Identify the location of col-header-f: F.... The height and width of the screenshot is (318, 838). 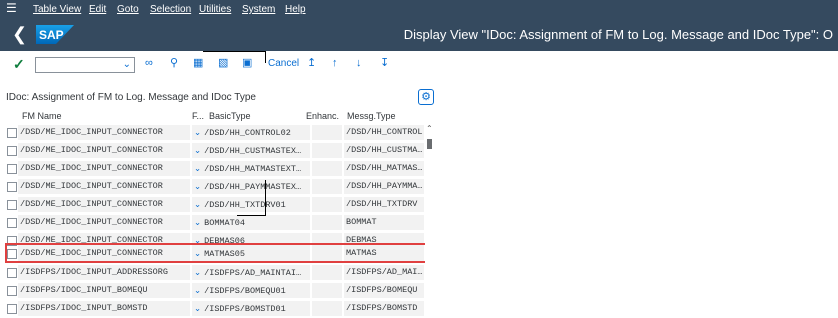
(198, 116).